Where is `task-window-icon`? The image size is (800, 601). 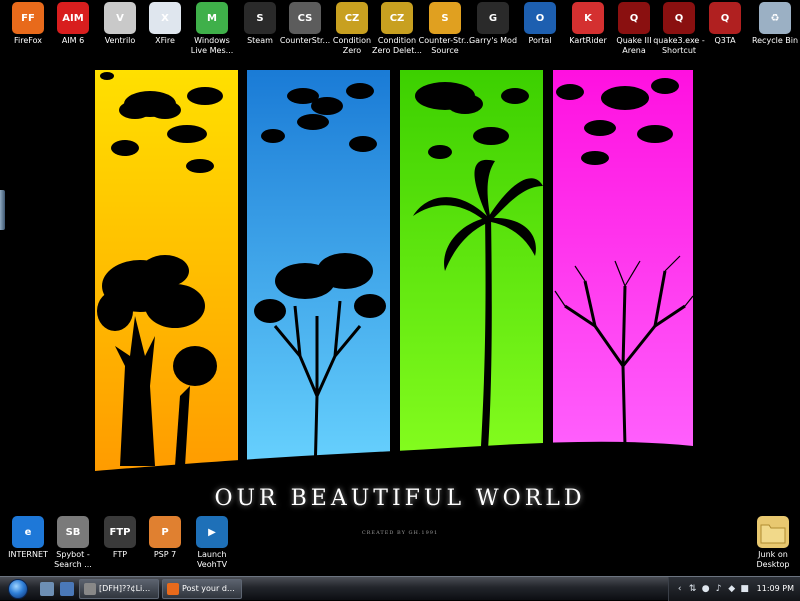 task-window-icon is located at coordinates (90, 588).